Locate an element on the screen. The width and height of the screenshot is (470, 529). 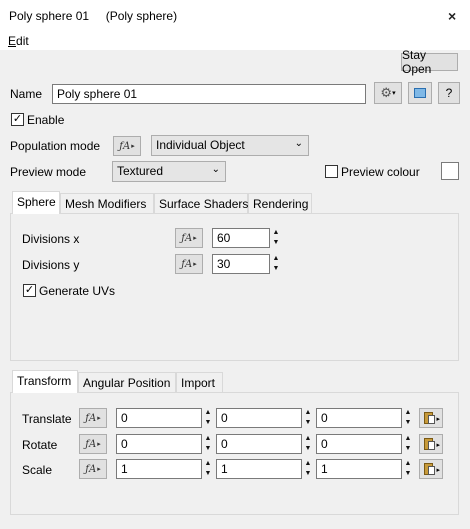
preview-colour-label: Preview colour is located at coordinates (380, 172).